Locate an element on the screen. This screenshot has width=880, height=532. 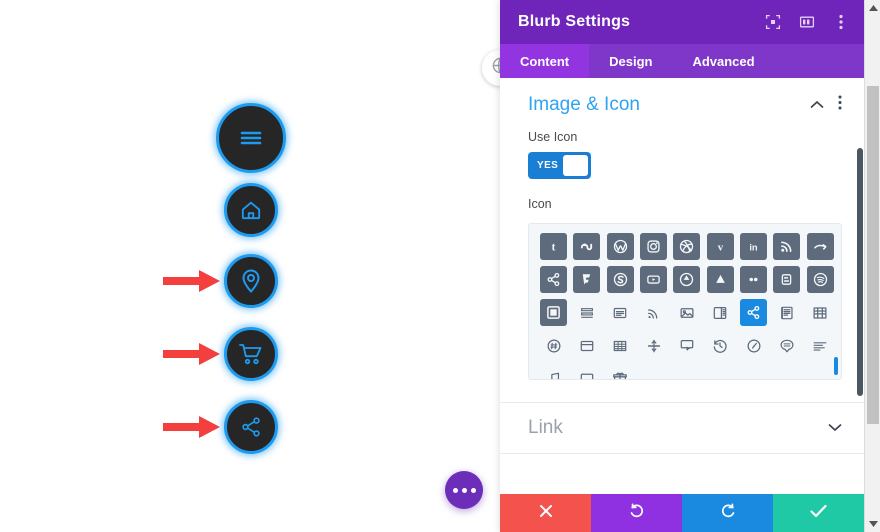
stumbleupon-icon is located at coordinates (587, 246).